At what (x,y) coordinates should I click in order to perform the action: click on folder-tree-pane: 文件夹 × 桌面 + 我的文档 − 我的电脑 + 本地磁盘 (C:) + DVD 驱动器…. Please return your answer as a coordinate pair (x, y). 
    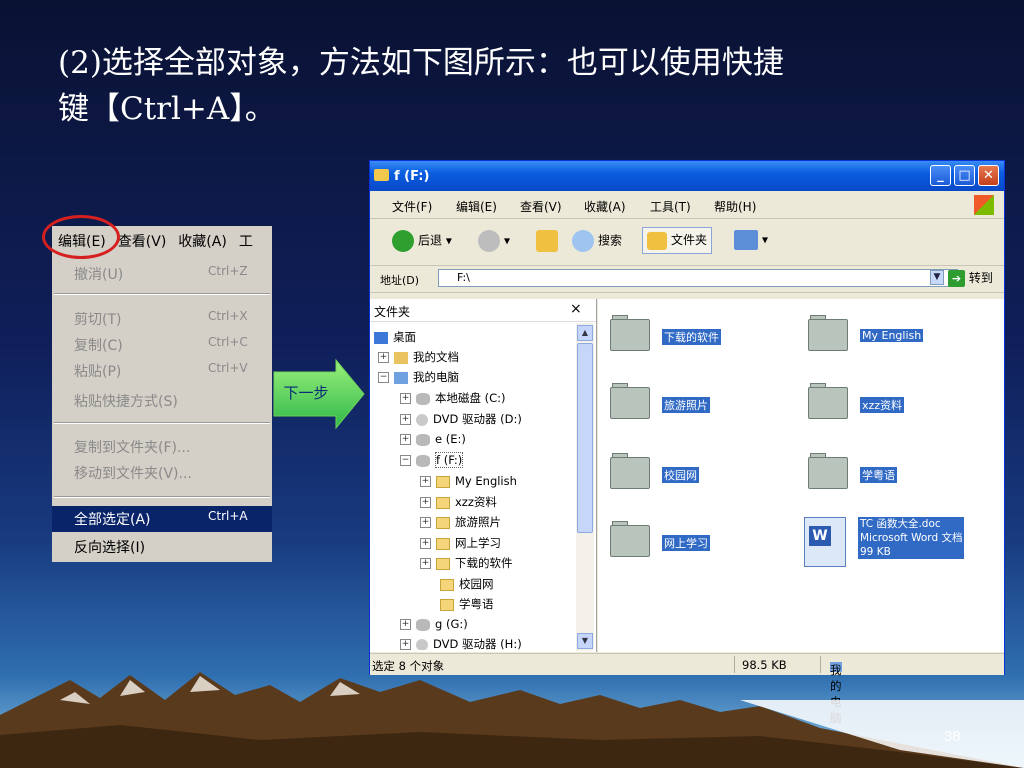
    Looking at the image, I should click on (483, 475).